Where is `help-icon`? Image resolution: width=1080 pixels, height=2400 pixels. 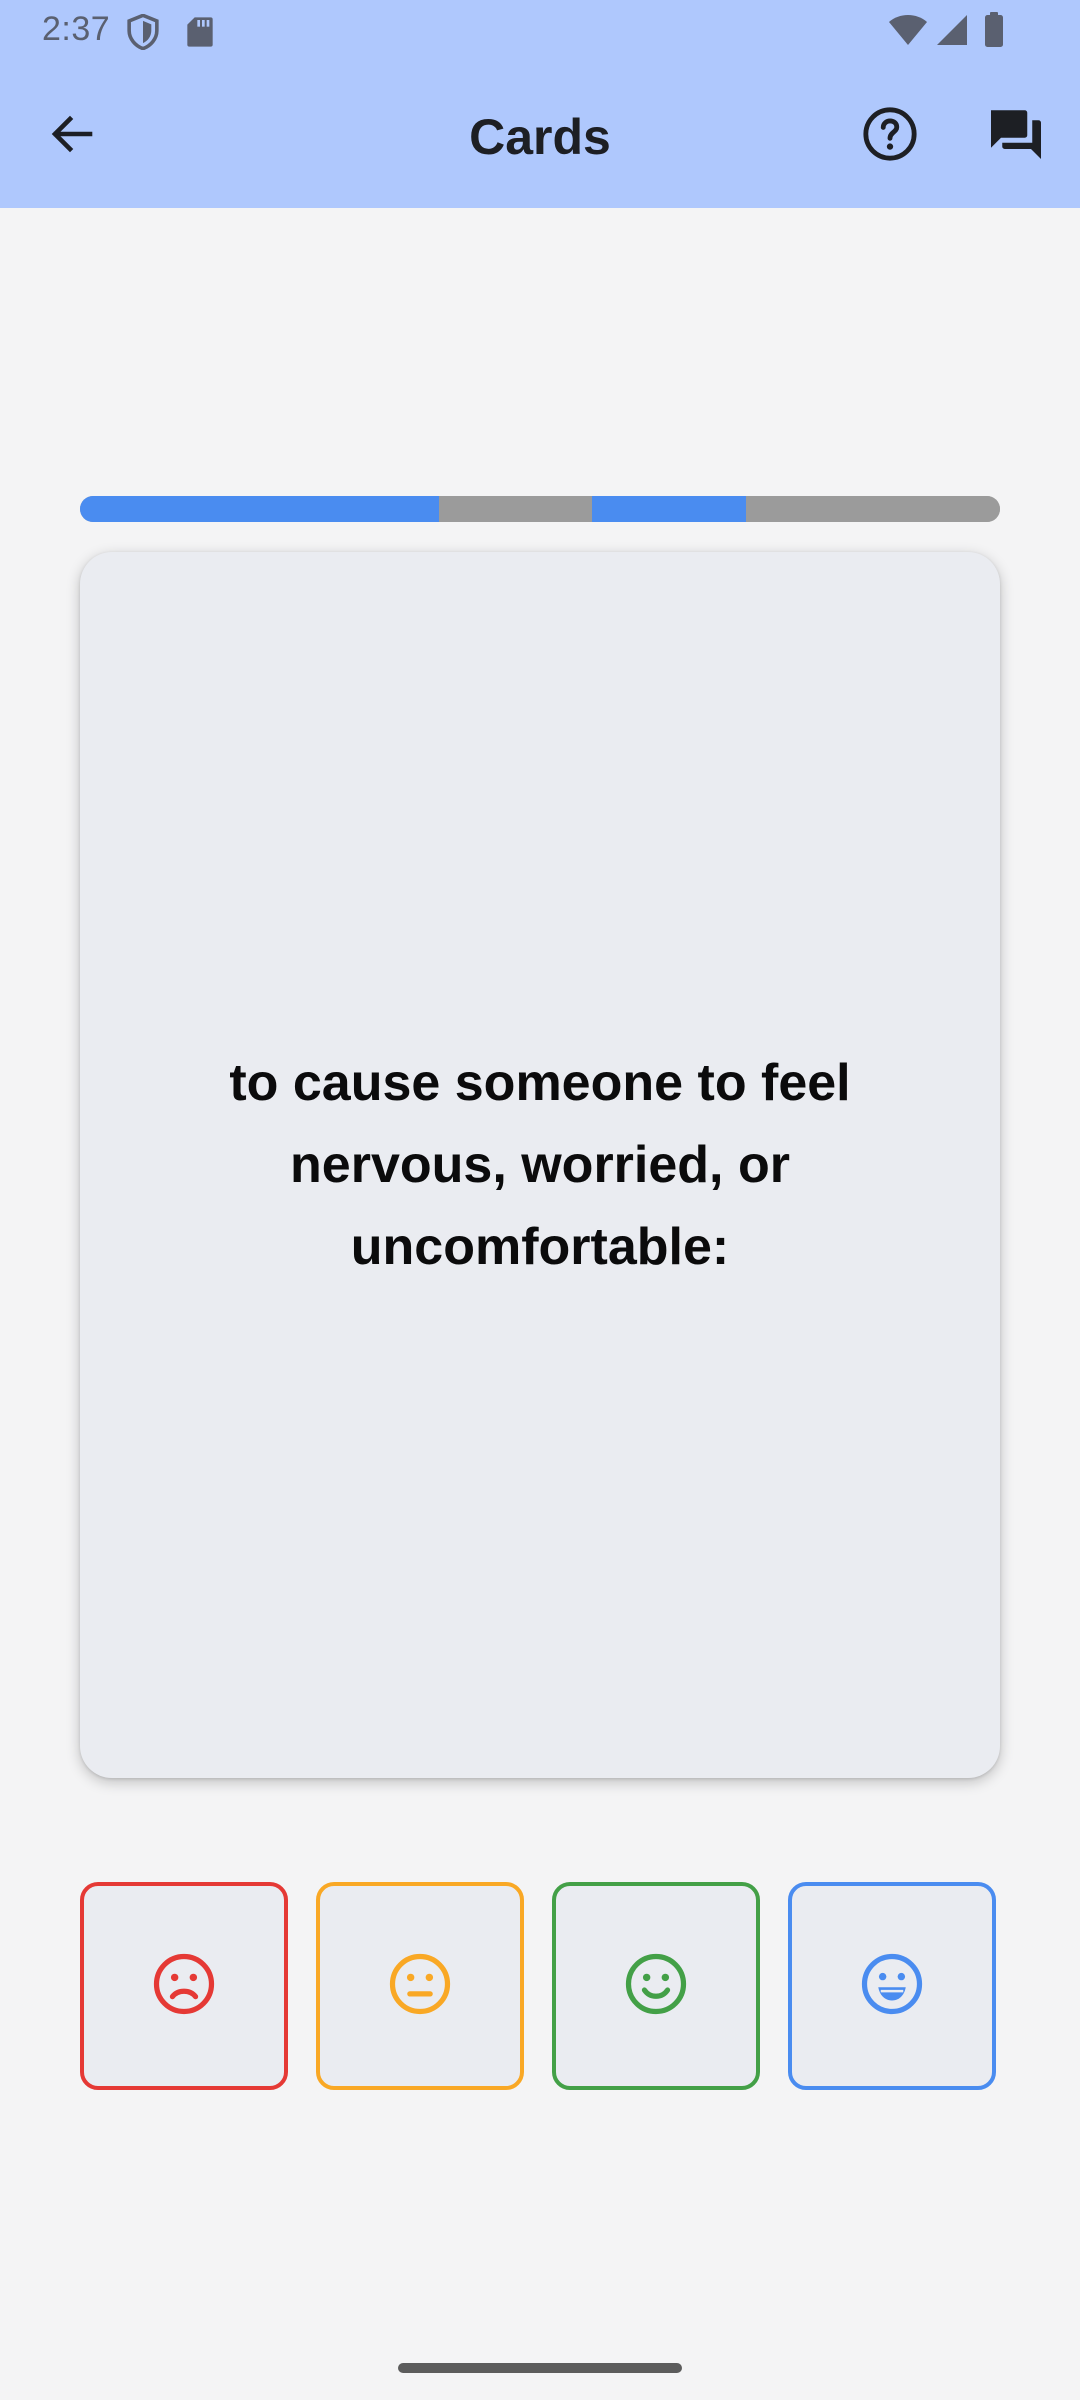 help-icon is located at coordinates (890, 136).